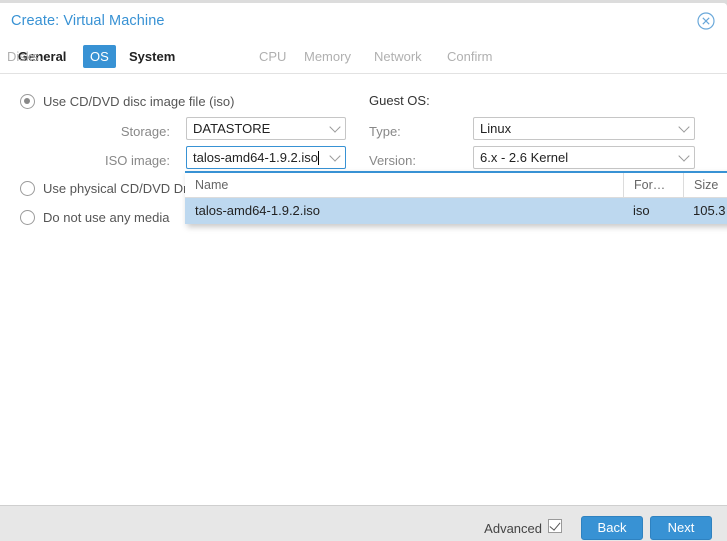  I want to click on guest-os-version-label: Version:, so click(392, 160).